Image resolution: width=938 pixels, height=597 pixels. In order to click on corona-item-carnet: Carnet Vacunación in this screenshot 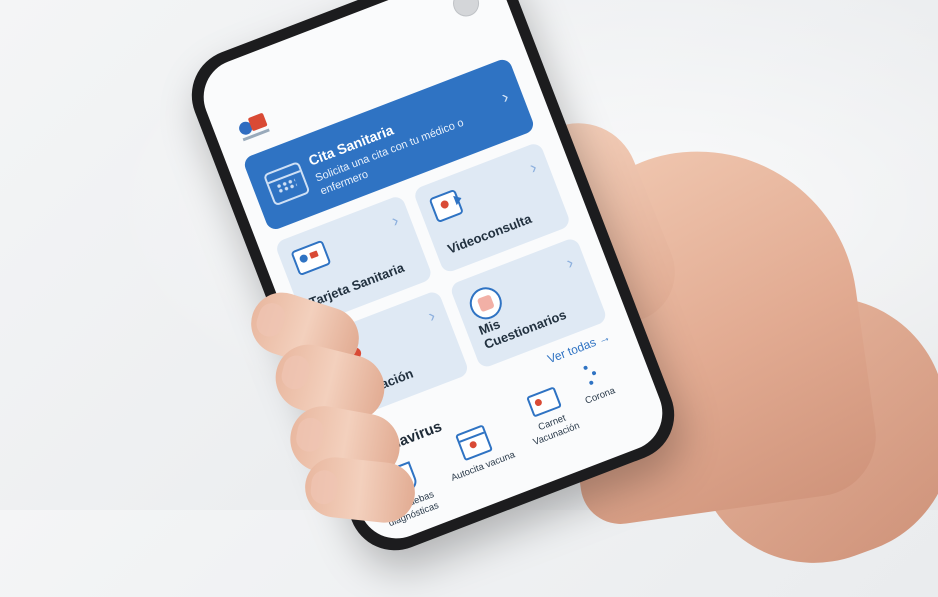, I will do `click(549, 416)`.